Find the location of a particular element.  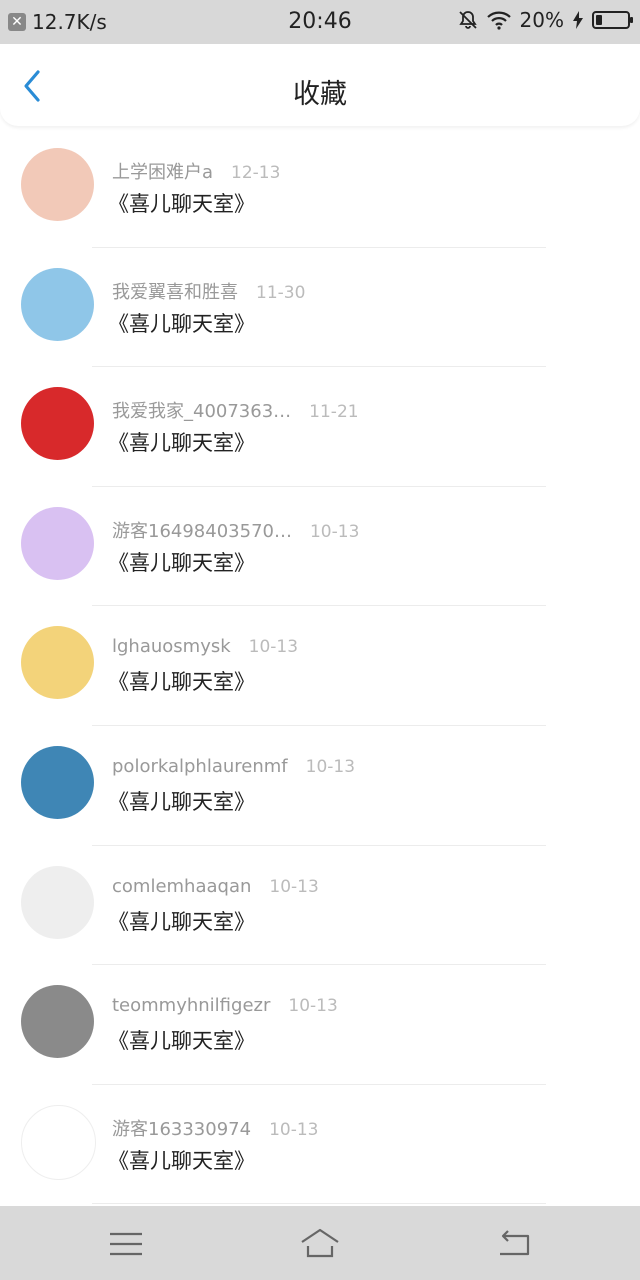

mute-bell-icon is located at coordinates (467, 20).